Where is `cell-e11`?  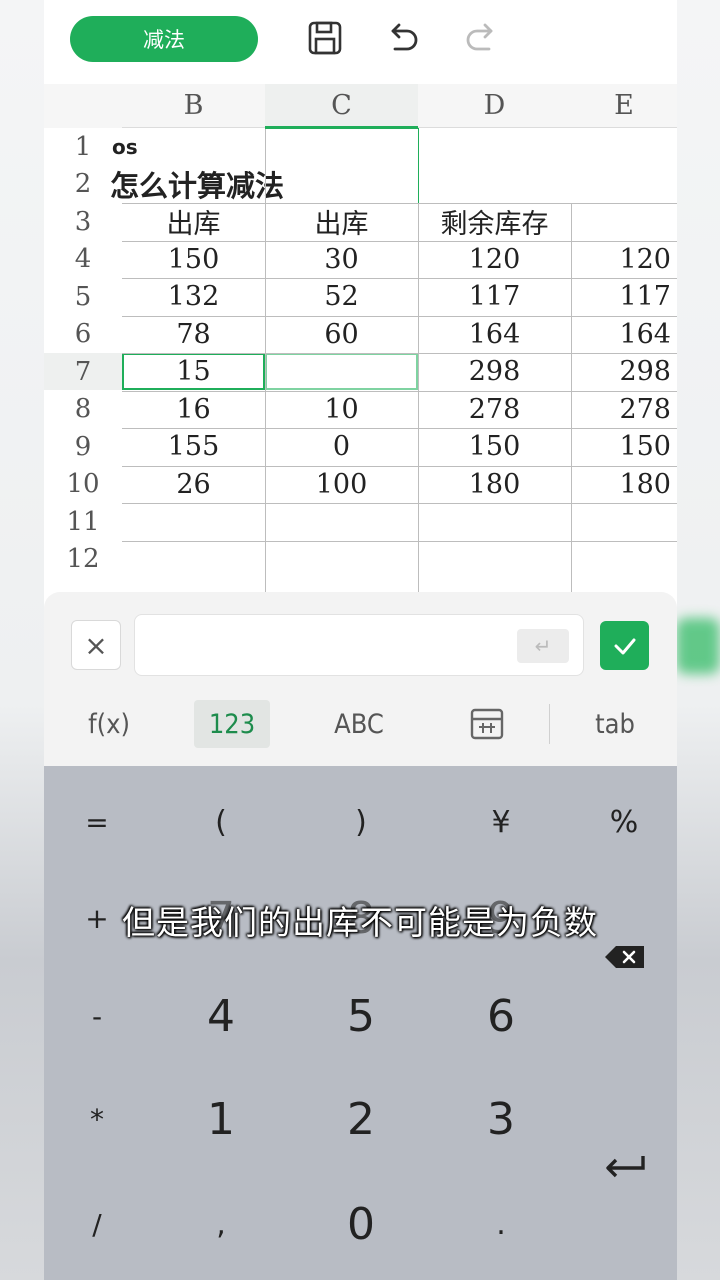 cell-e11 is located at coordinates (624, 521).